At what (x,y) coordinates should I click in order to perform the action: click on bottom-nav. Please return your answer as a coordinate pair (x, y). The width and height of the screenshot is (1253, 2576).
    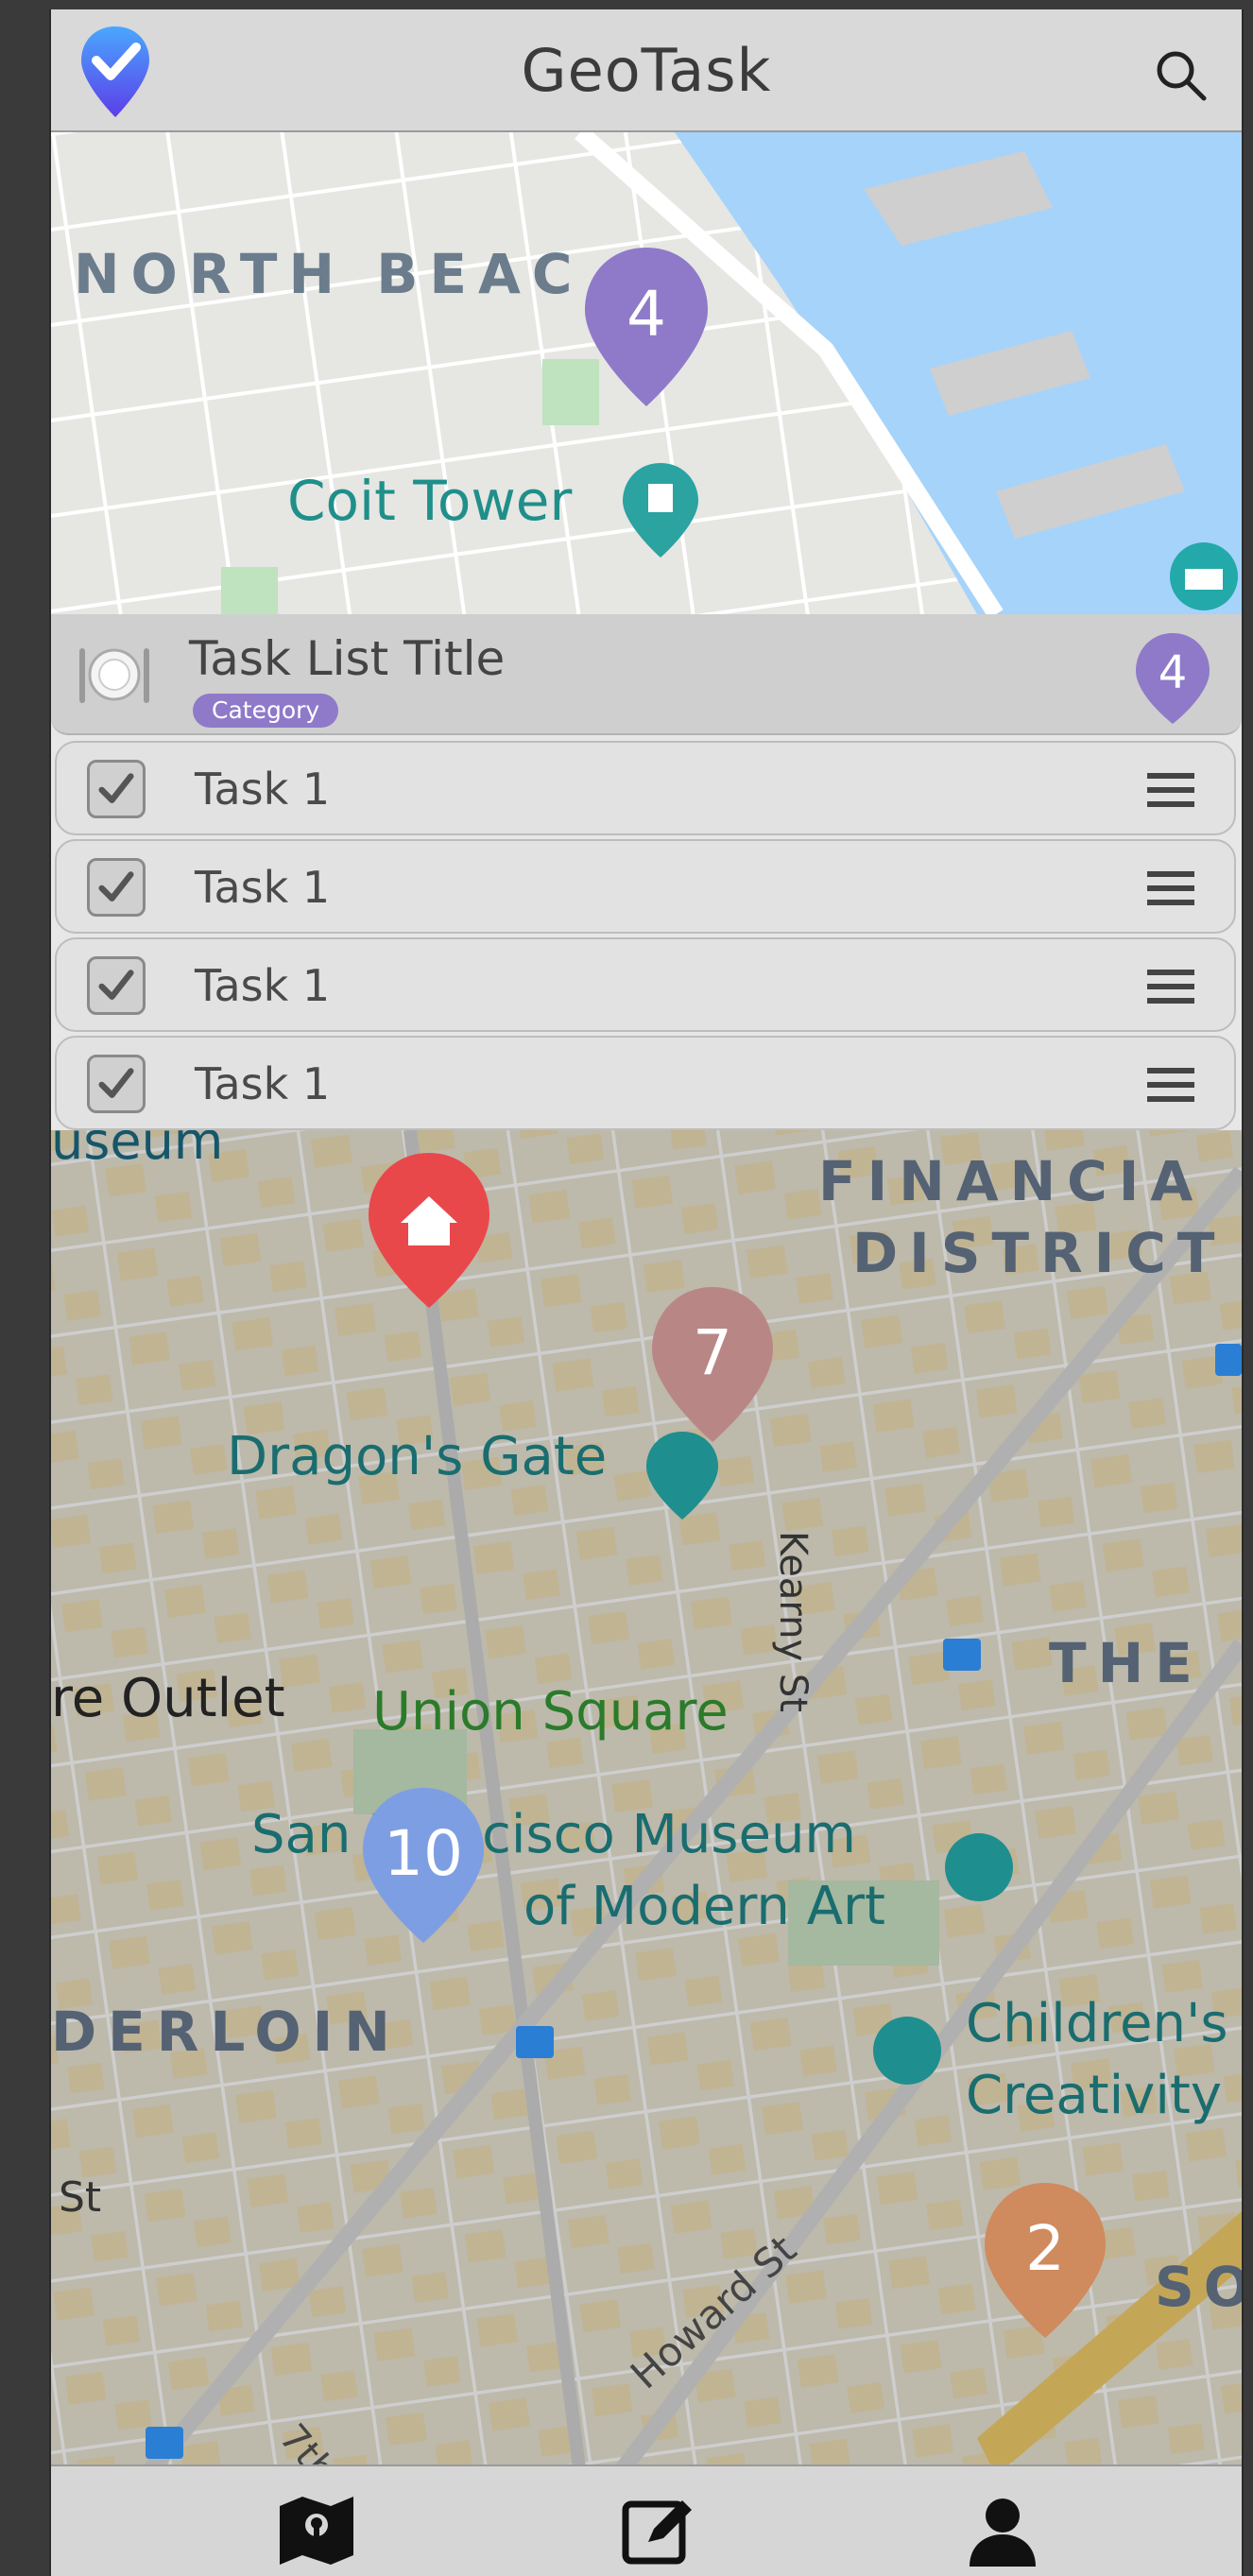
    Looking at the image, I should click on (646, 2520).